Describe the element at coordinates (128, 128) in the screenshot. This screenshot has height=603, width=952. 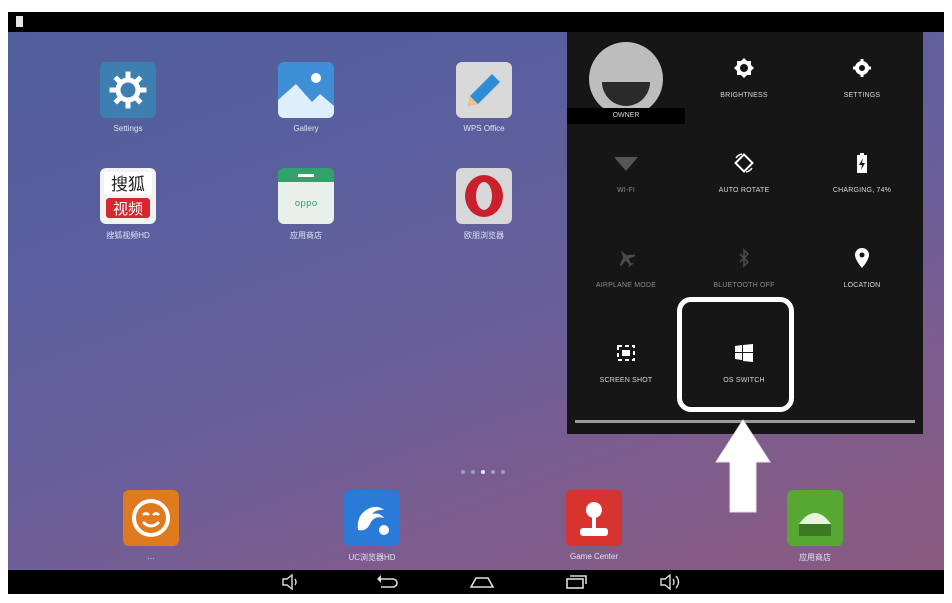
I see `app-label: Settings` at that location.